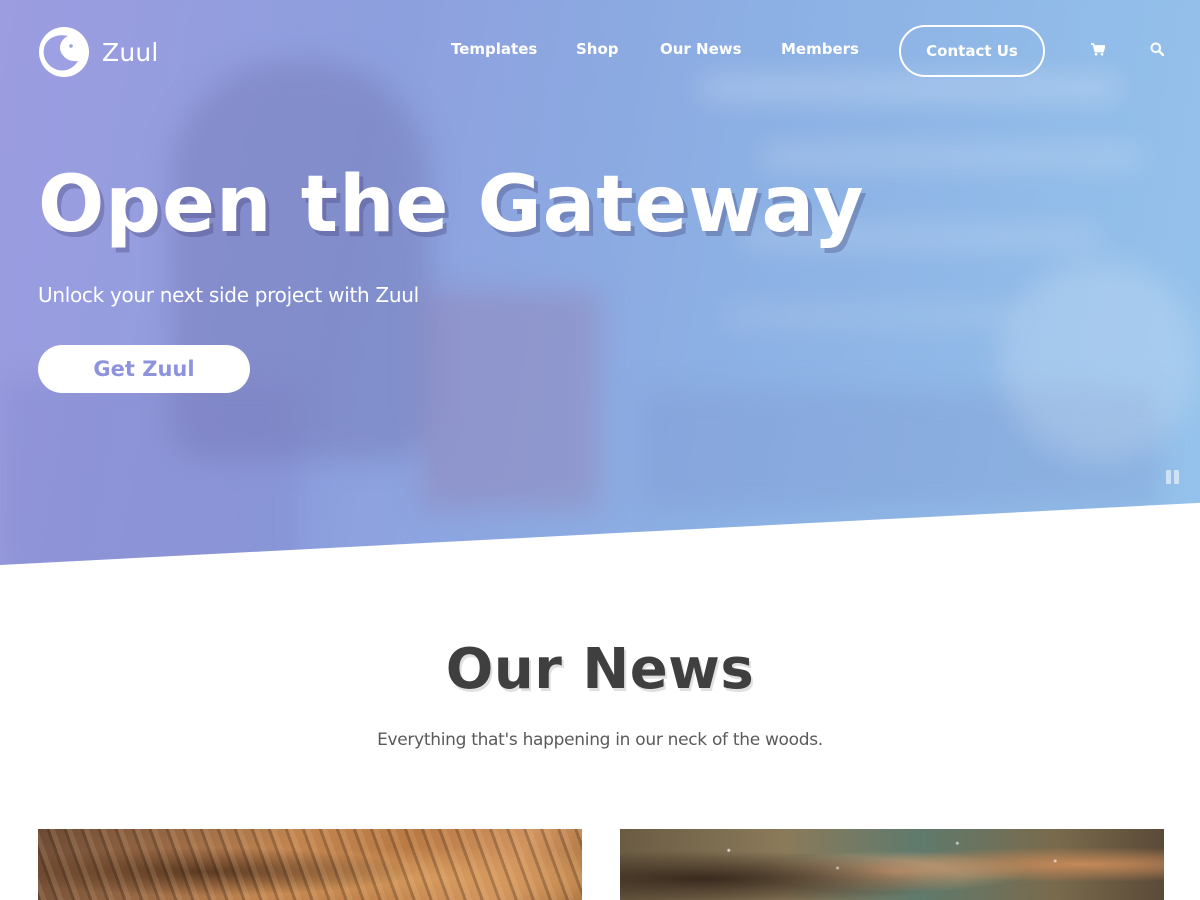  Describe the element at coordinates (597, 49) in the screenshot. I see `nav-item-shop: Shop` at that location.